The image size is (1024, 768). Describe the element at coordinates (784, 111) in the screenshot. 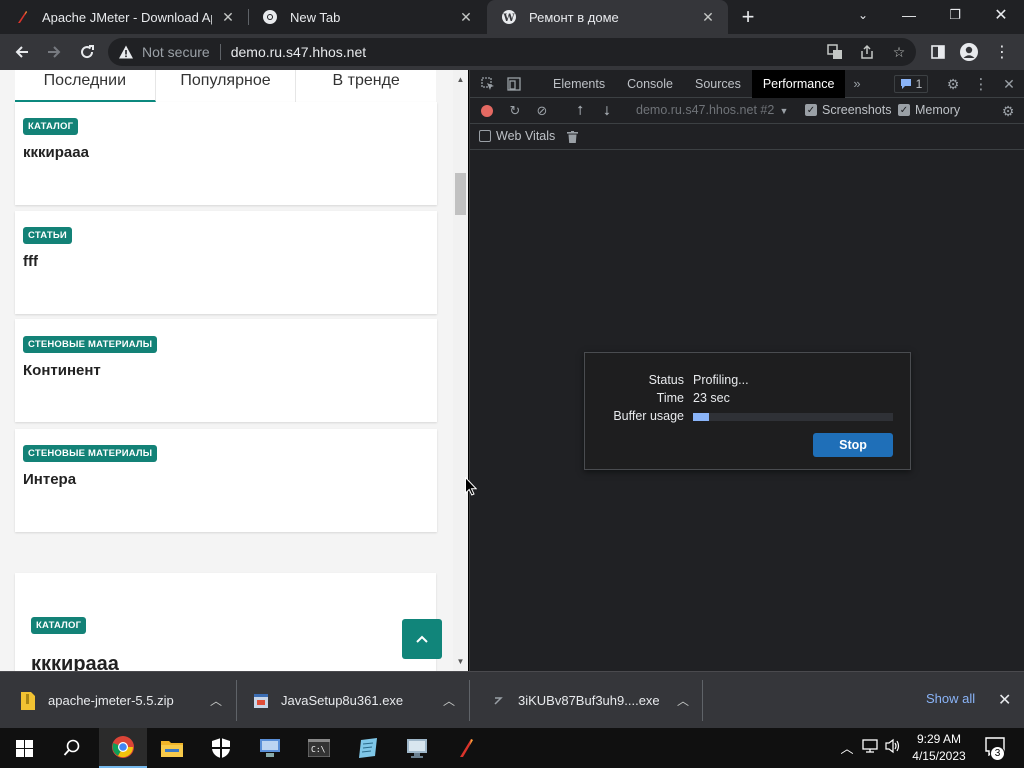

I see `chevron-down-icon: ▼` at that location.